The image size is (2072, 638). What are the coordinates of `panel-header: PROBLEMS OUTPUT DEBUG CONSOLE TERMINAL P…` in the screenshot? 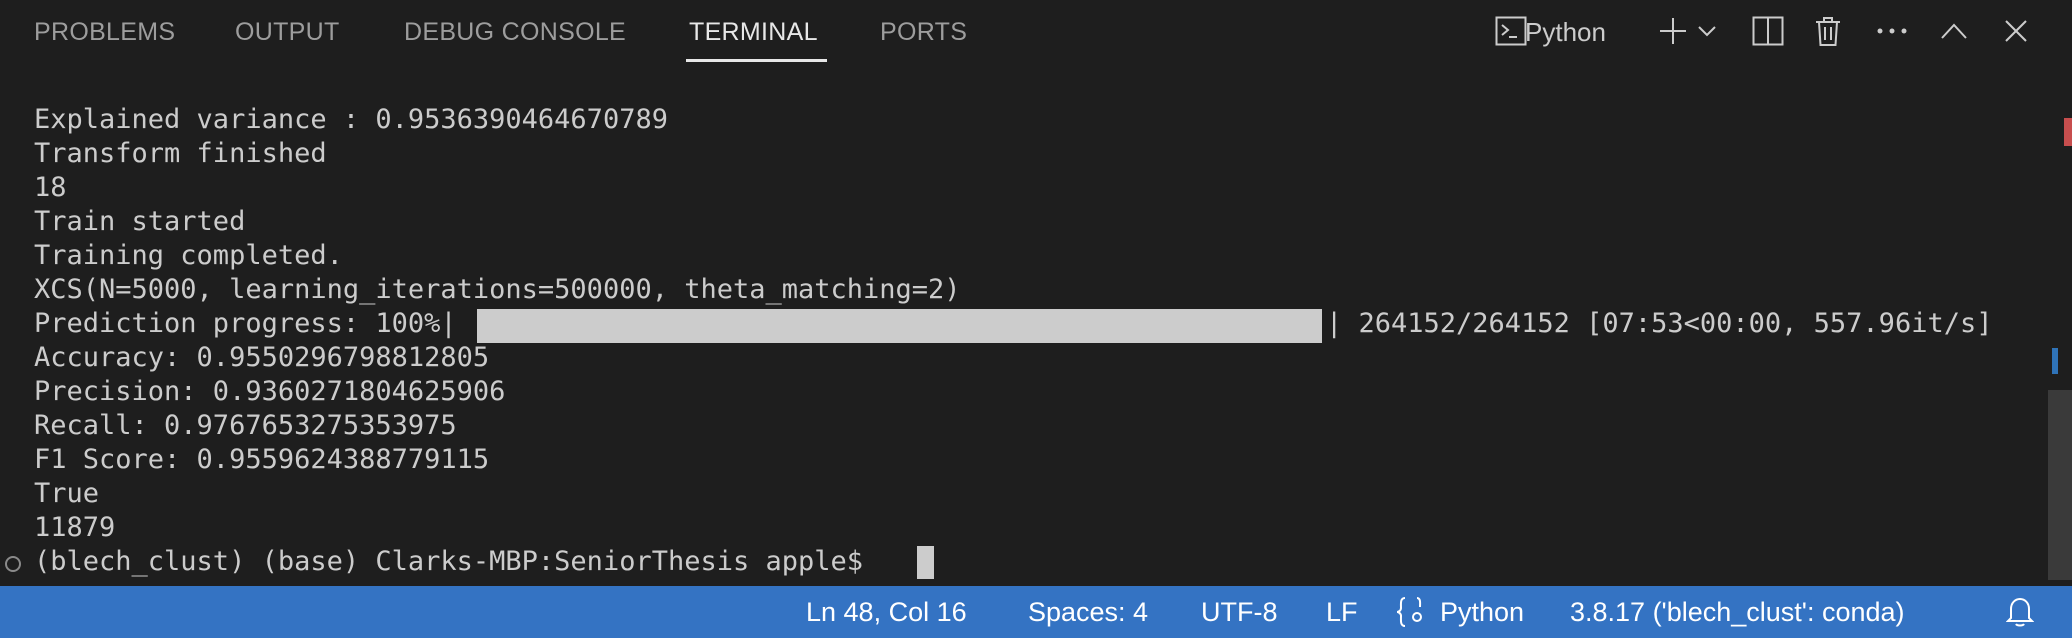 It's located at (1036, 32).